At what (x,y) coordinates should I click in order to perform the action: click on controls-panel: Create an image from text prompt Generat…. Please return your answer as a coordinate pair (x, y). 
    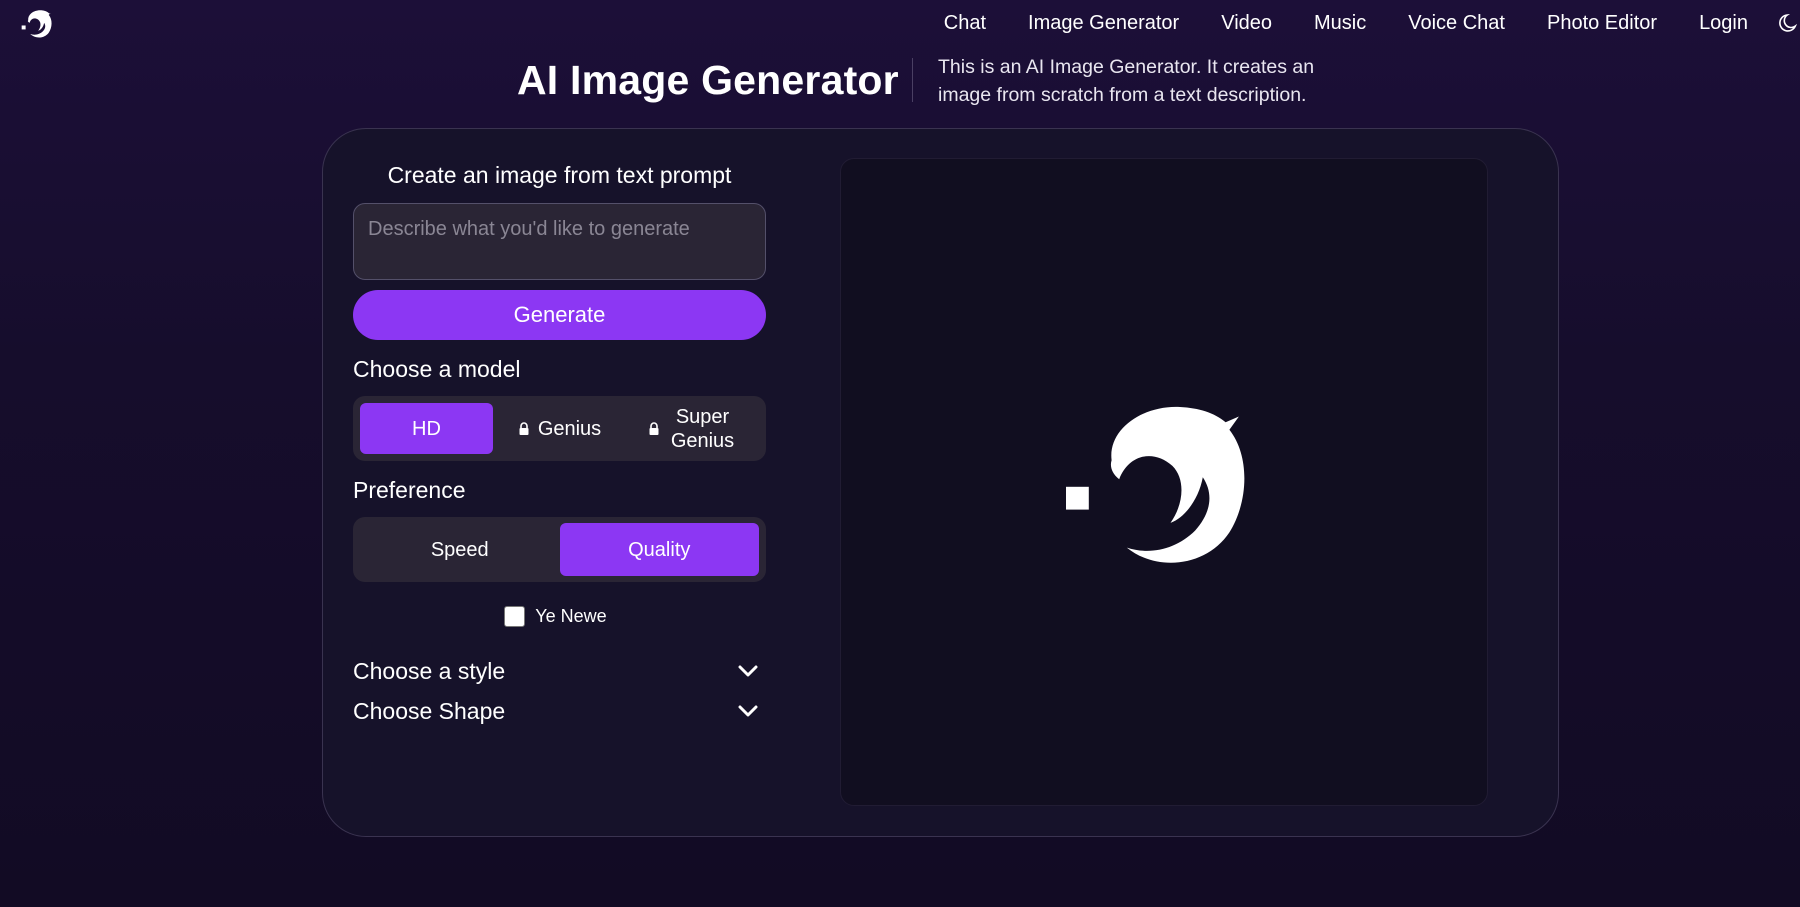
    Looking at the image, I should click on (559, 442).